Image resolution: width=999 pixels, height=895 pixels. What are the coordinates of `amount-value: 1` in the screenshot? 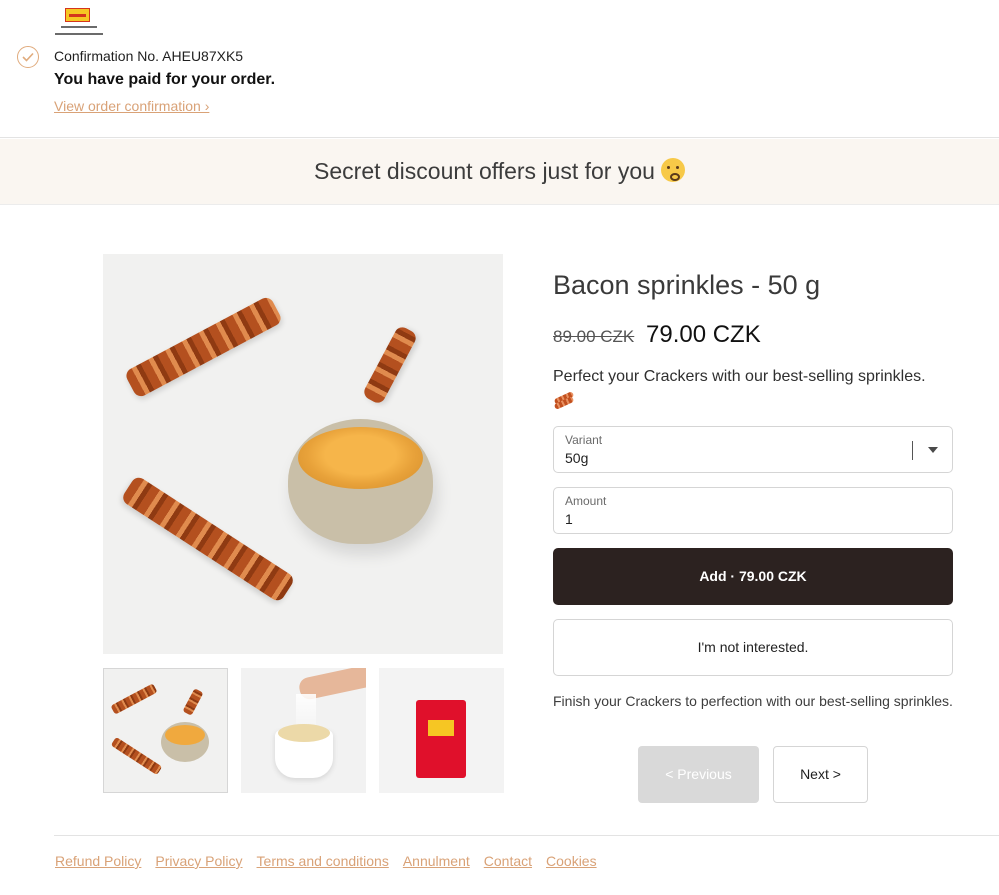 It's located at (569, 519).